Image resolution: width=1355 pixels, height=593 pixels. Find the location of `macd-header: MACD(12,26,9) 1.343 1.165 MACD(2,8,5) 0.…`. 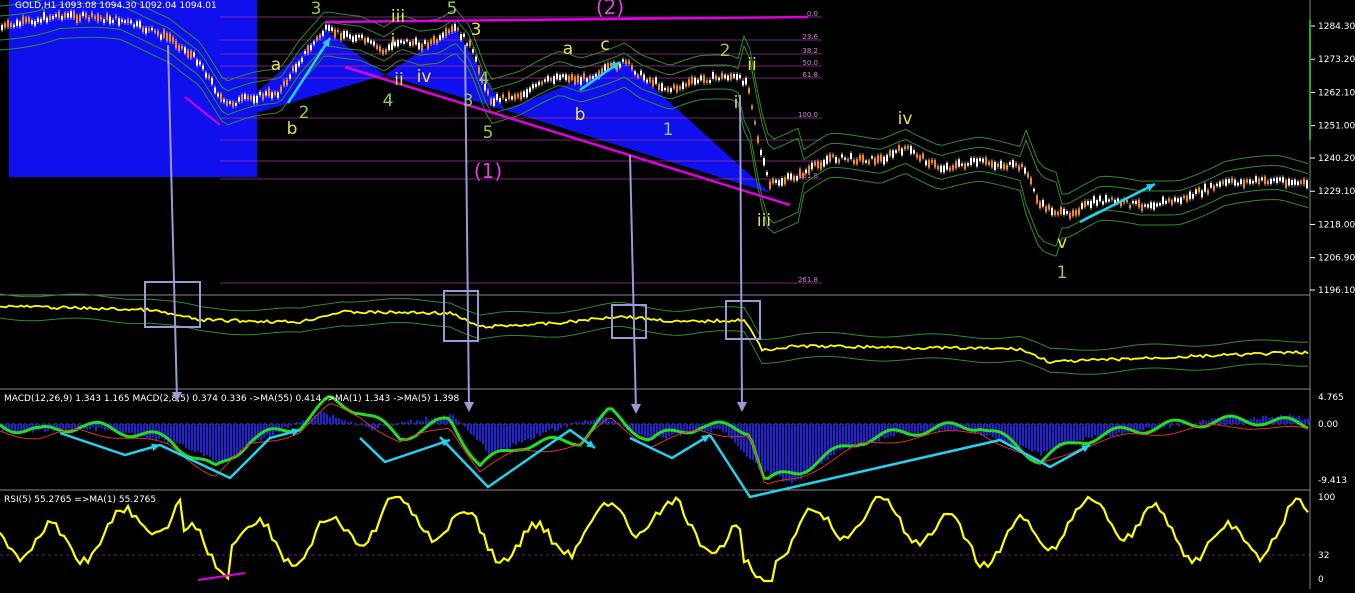

macd-header: MACD(12,26,9) 1.343 1.165 MACD(2,8,5) 0.… is located at coordinates (231, 399).